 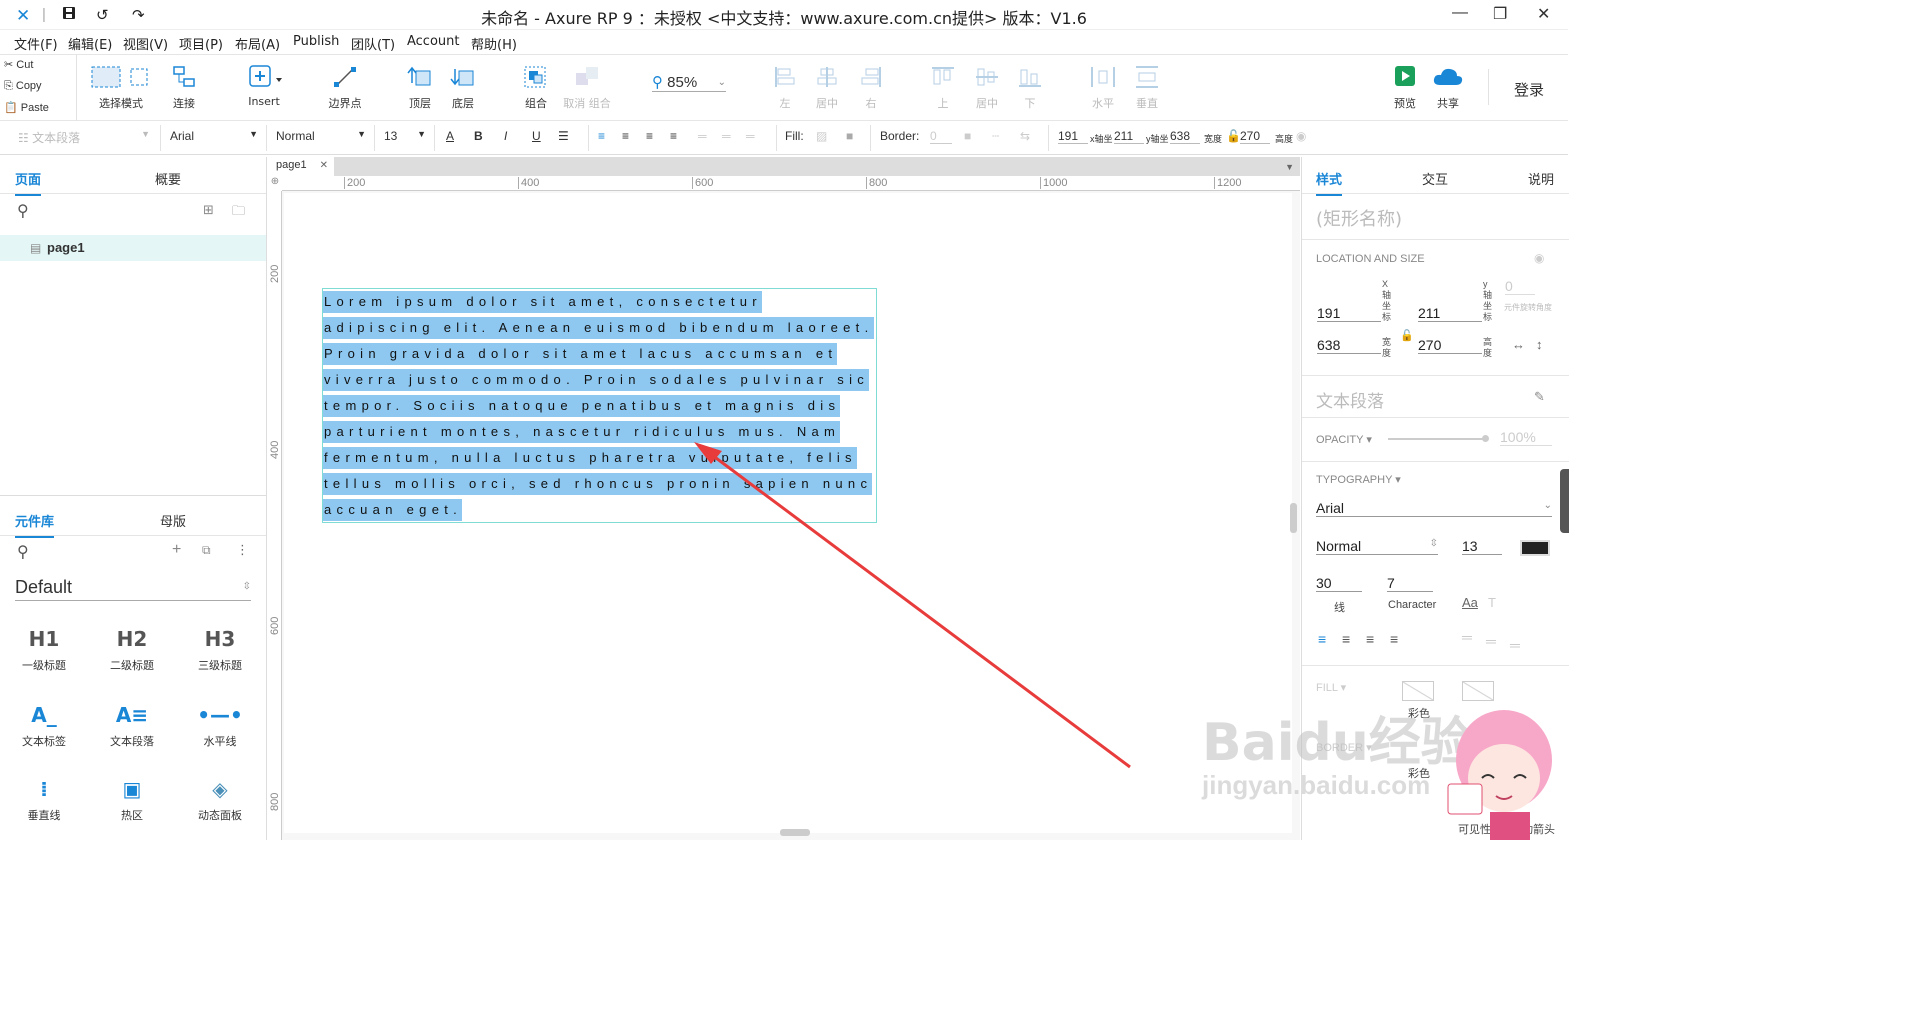 What do you see at coordinates (433, 41) in the screenshot?
I see `menu-account: Account` at bounding box center [433, 41].